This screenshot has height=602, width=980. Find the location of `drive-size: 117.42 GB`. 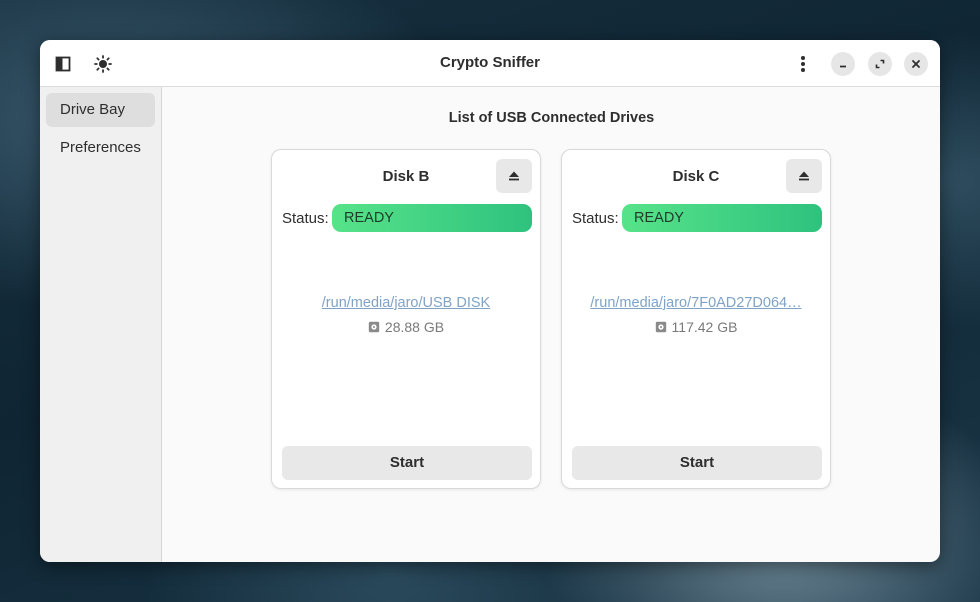

drive-size: 117.42 GB is located at coordinates (696, 327).